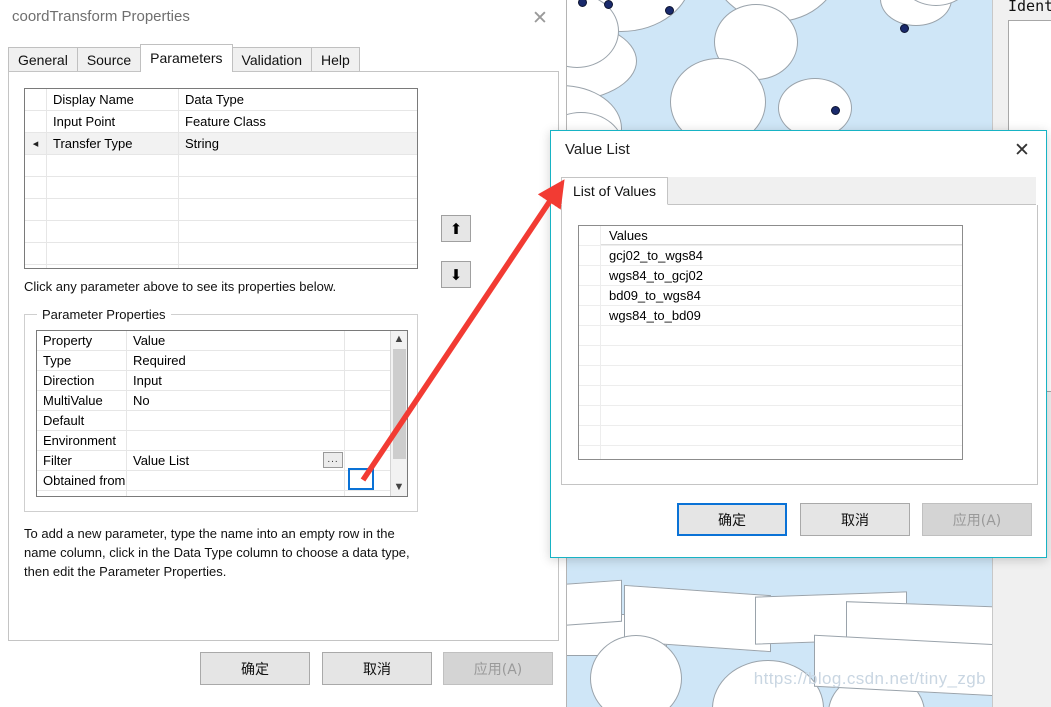  Describe the element at coordinates (236, 340) in the screenshot. I see `column-header-value: Value` at that location.